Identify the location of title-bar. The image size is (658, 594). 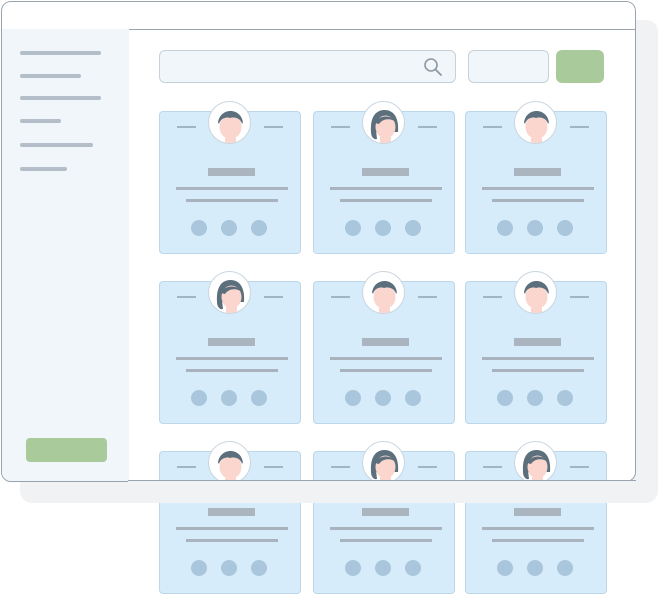
(318, 16).